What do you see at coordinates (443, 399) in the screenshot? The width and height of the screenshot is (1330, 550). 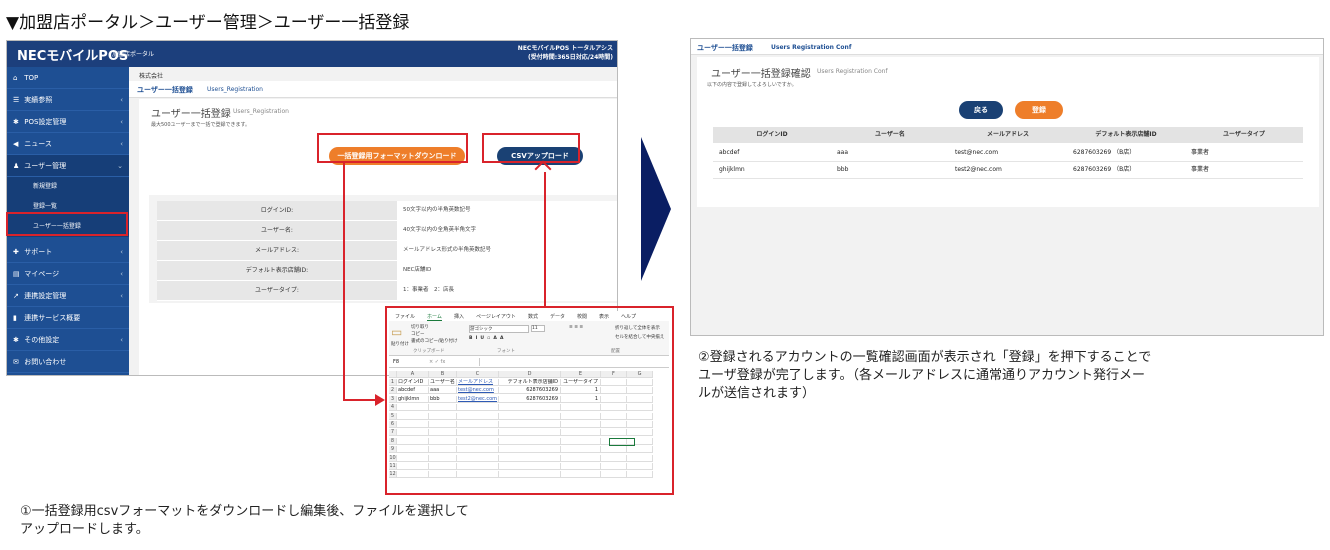 I see `table-cell: bbb` at bounding box center [443, 399].